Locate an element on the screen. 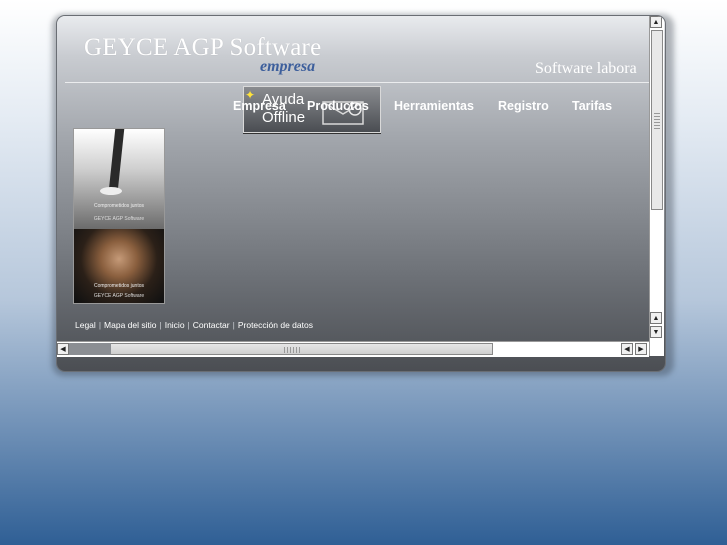 The image size is (727, 545). vertical-scroll-thumb is located at coordinates (657, 120).